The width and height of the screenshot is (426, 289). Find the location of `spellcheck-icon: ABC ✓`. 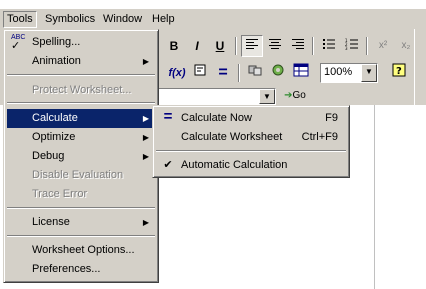

spellcheck-icon: ABC ✓ is located at coordinates (18, 43).